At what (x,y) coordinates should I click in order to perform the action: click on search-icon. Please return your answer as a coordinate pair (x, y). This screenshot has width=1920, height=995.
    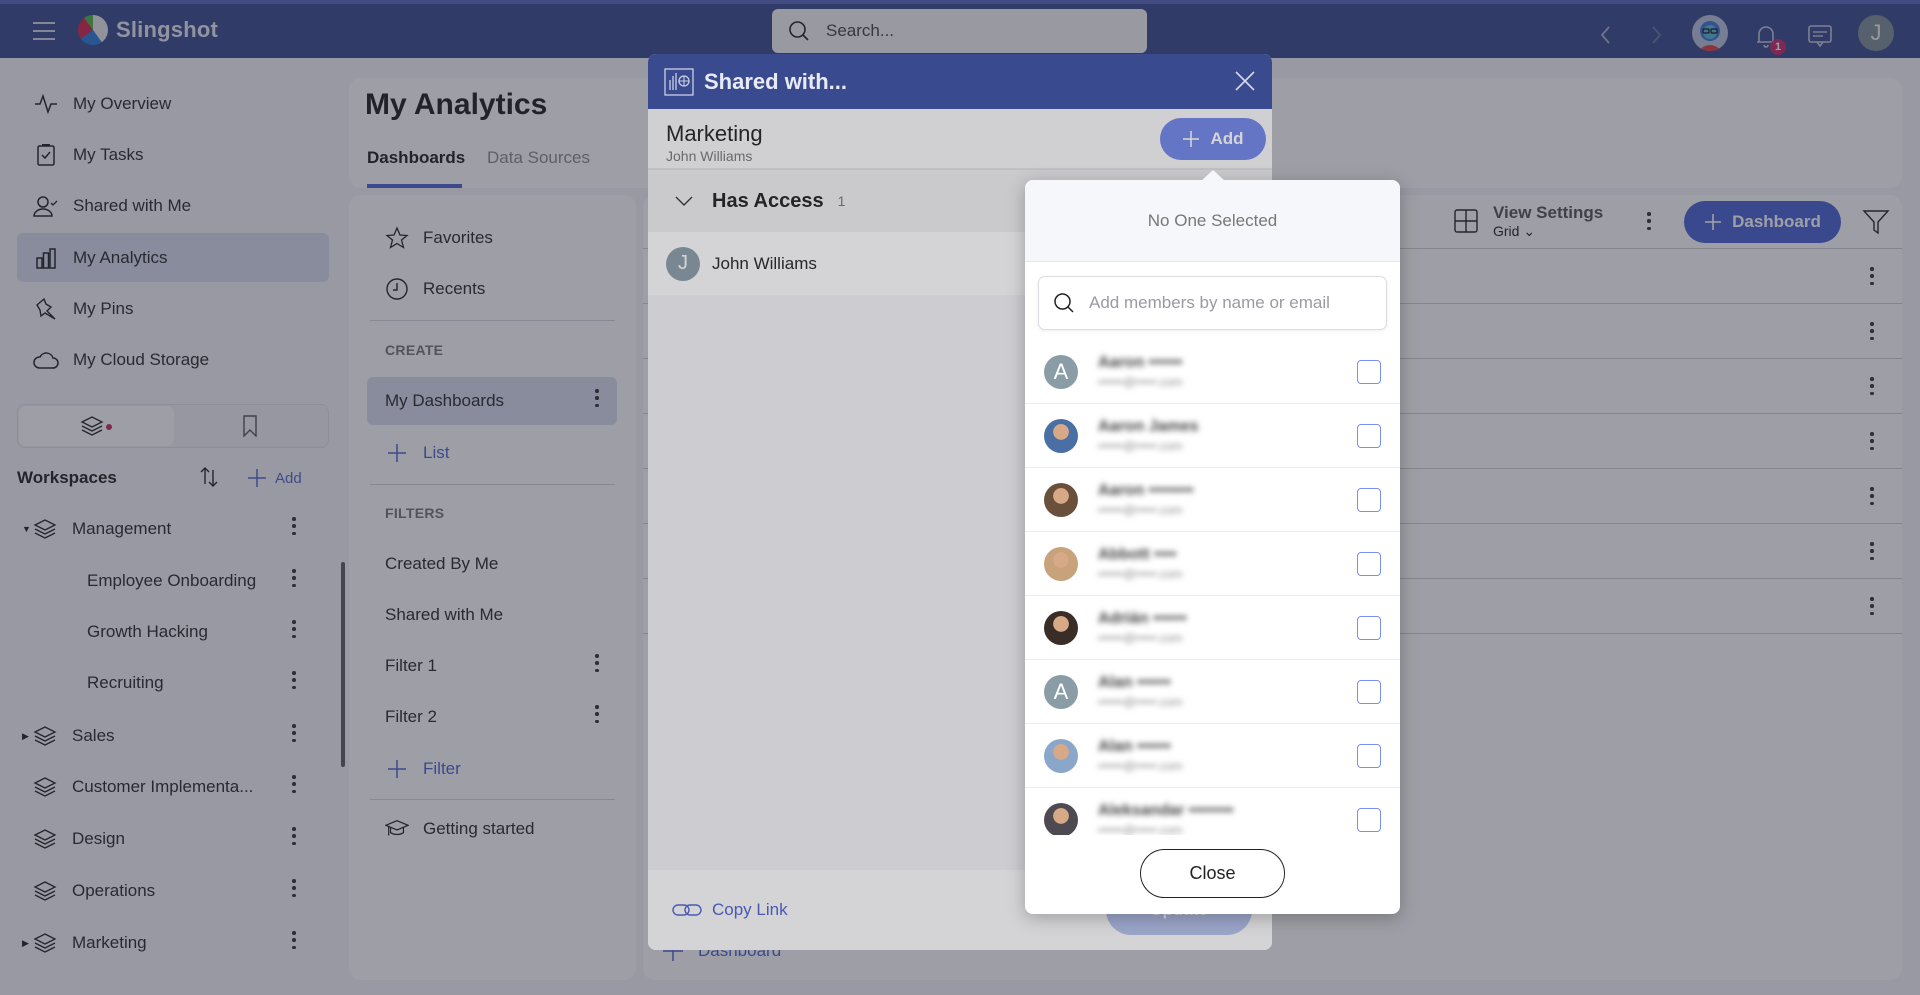
    Looking at the image, I should click on (1064, 303).